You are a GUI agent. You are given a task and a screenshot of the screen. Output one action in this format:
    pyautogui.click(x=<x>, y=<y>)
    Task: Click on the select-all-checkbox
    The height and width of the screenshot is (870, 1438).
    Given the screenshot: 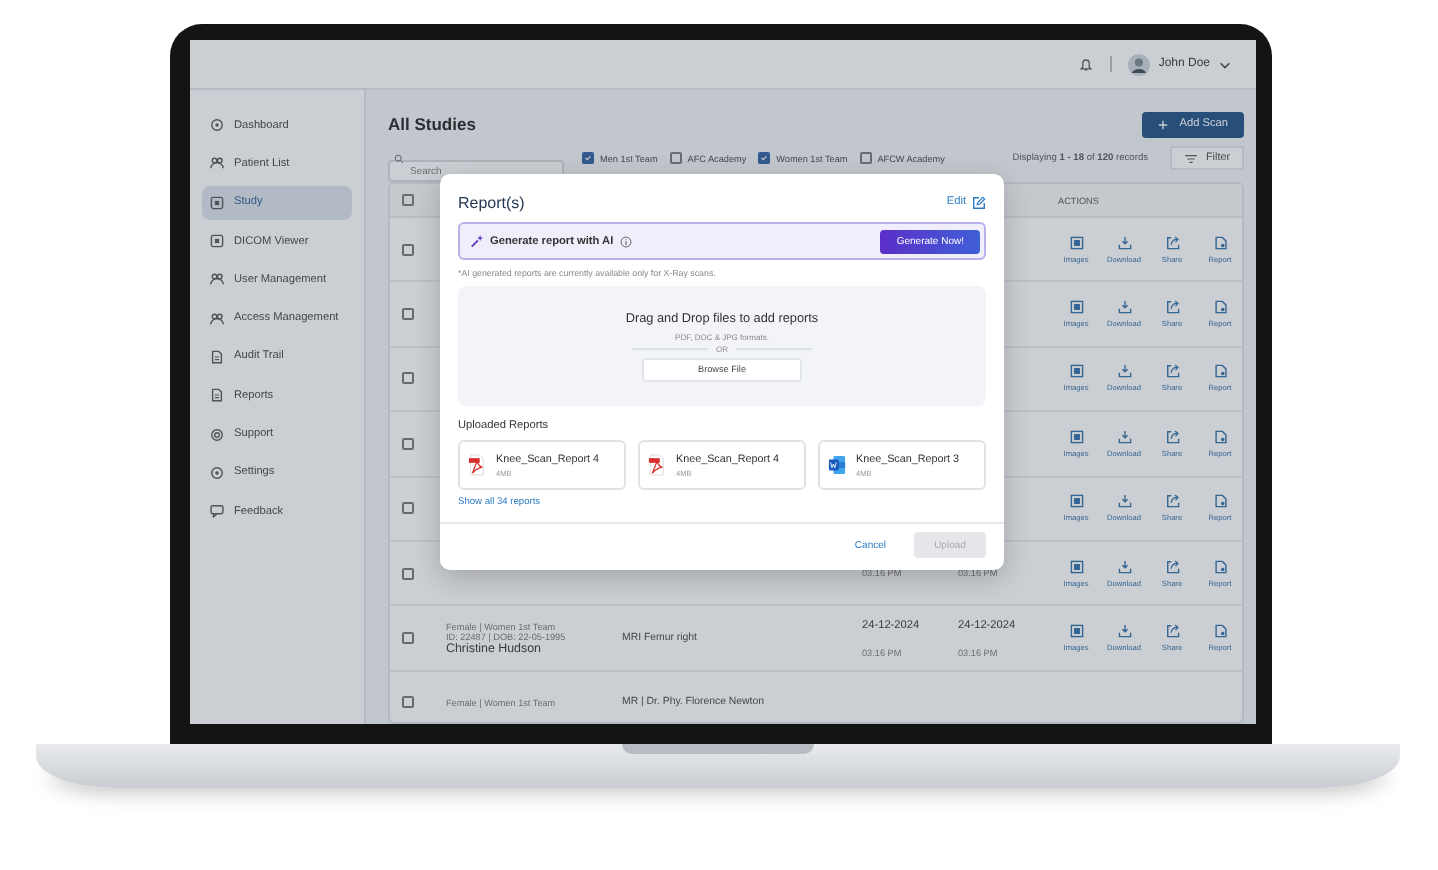 What is the action you would take?
    pyautogui.click(x=408, y=200)
    